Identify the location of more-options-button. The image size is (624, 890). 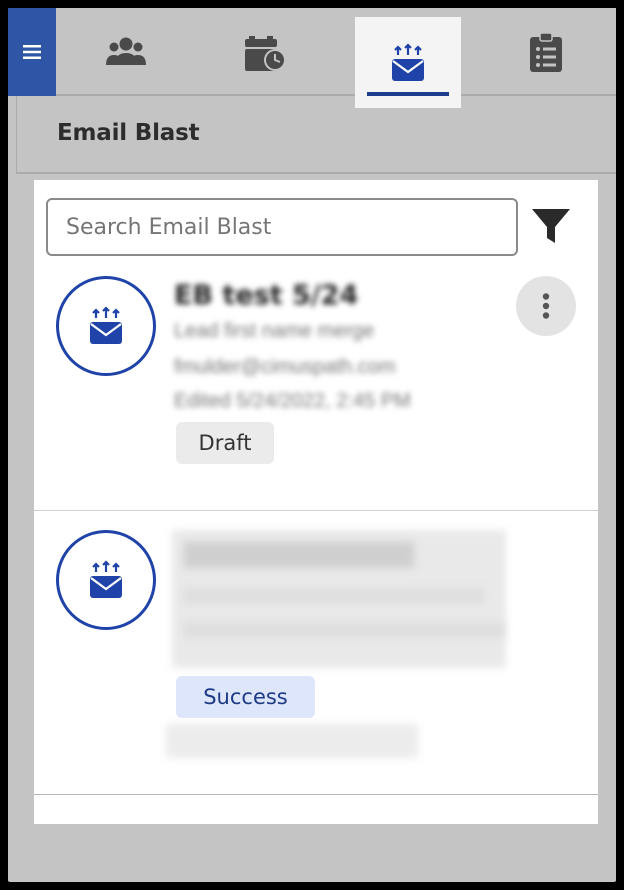
(546, 306).